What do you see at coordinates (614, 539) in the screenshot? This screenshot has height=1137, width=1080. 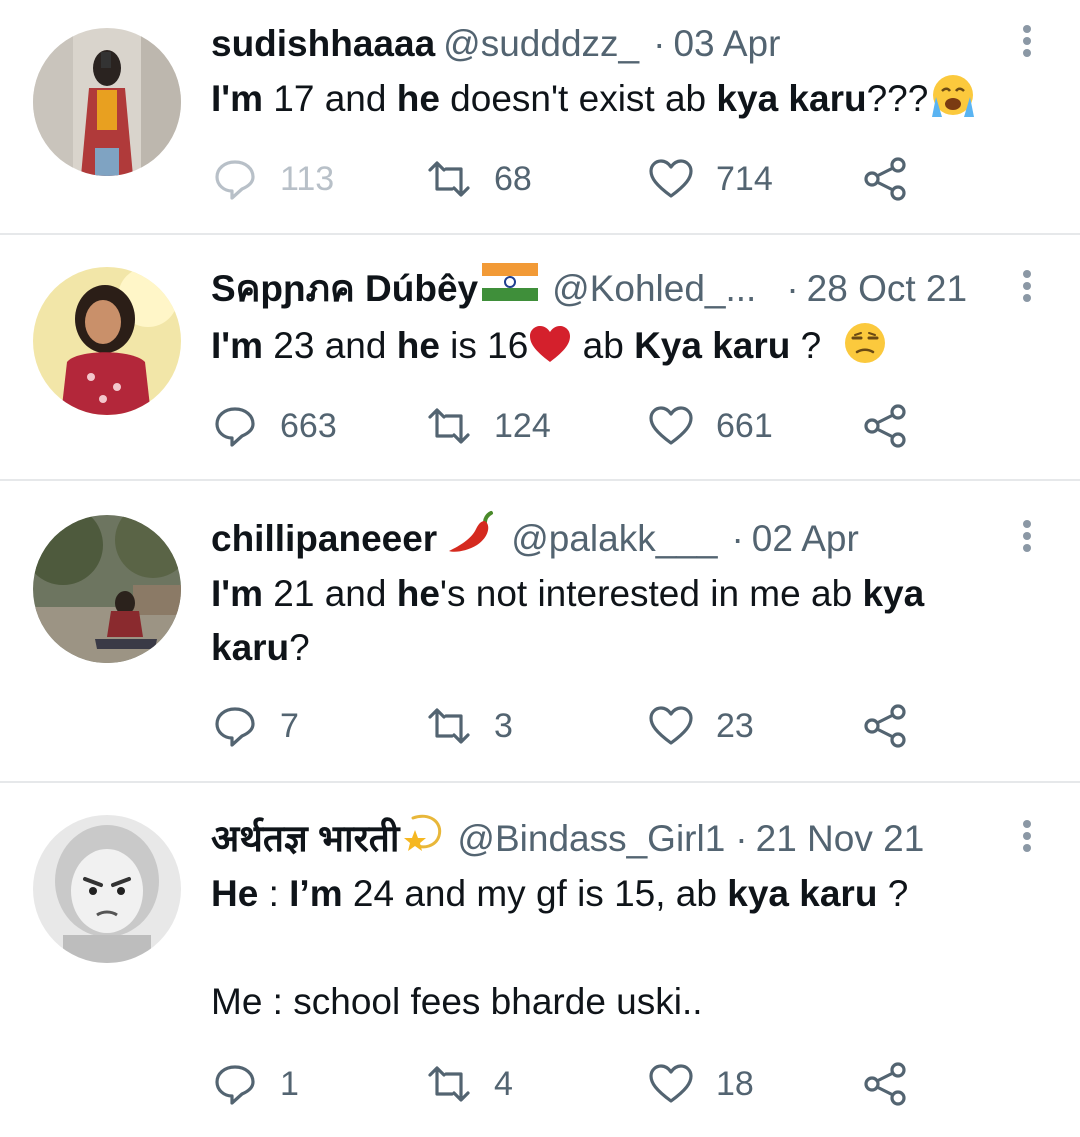 I see `user-handle: @palakk___` at bounding box center [614, 539].